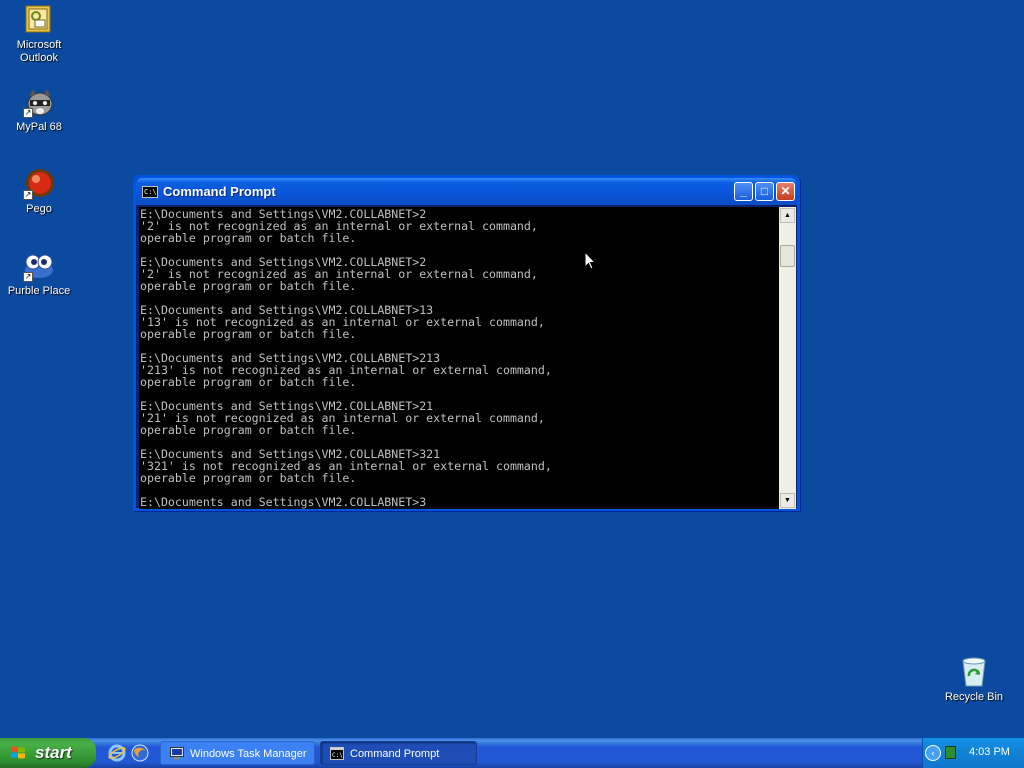 The width and height of the screenshot is (1024, 768). Describe the element at coordinates (466, 191) in the screenshot. I see `window-titlebar: C:\ Command Prompt _ □ ✕` at that location.